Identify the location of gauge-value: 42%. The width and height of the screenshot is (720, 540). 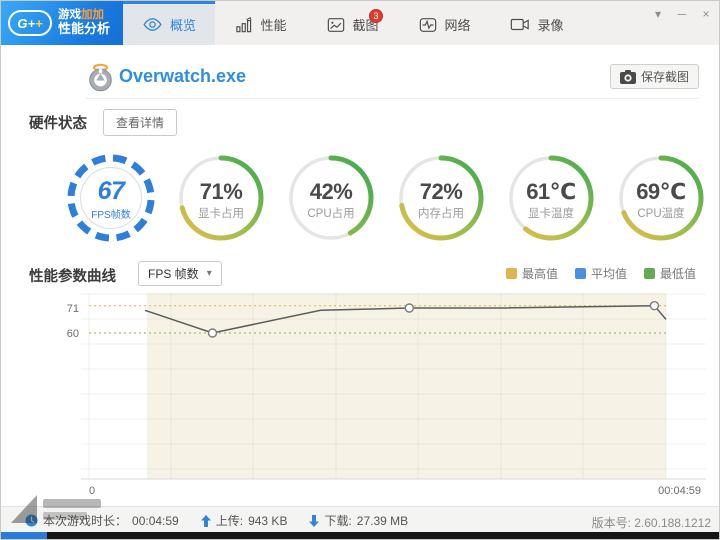
(331, 191).